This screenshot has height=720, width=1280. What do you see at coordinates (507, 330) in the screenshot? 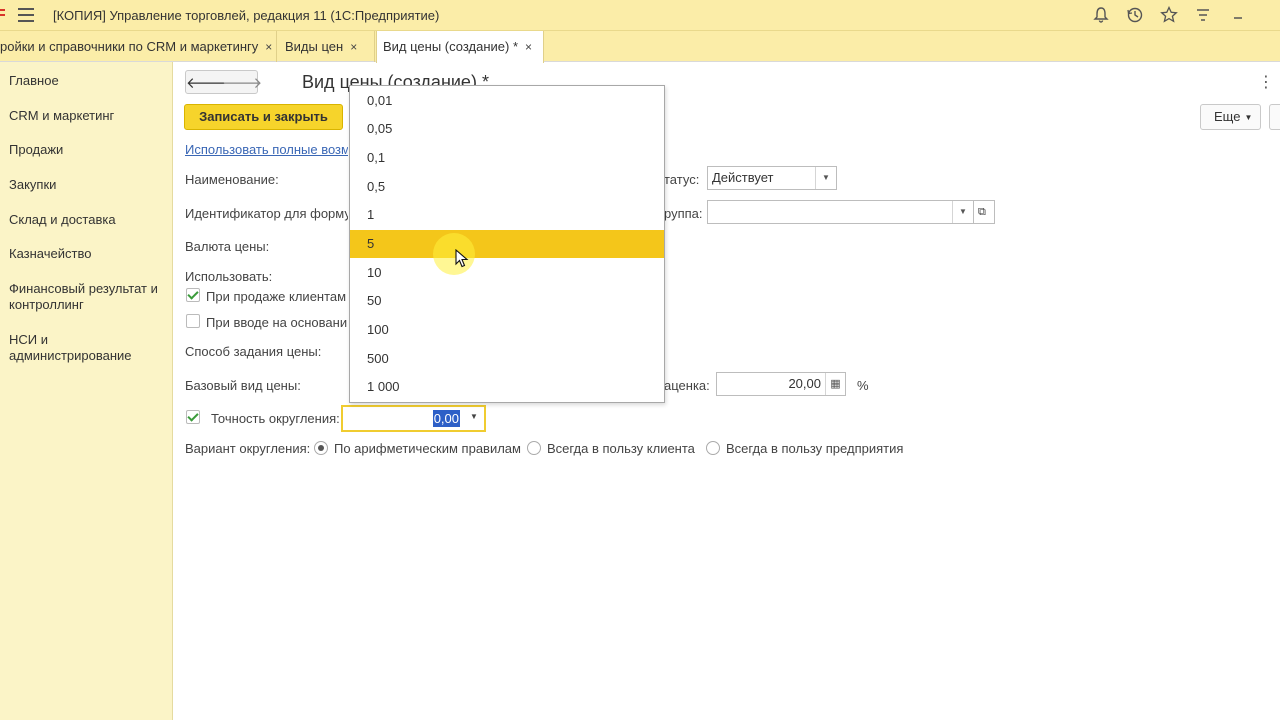
I see `dropdown-option: 100` at bounding box center [507, 330].